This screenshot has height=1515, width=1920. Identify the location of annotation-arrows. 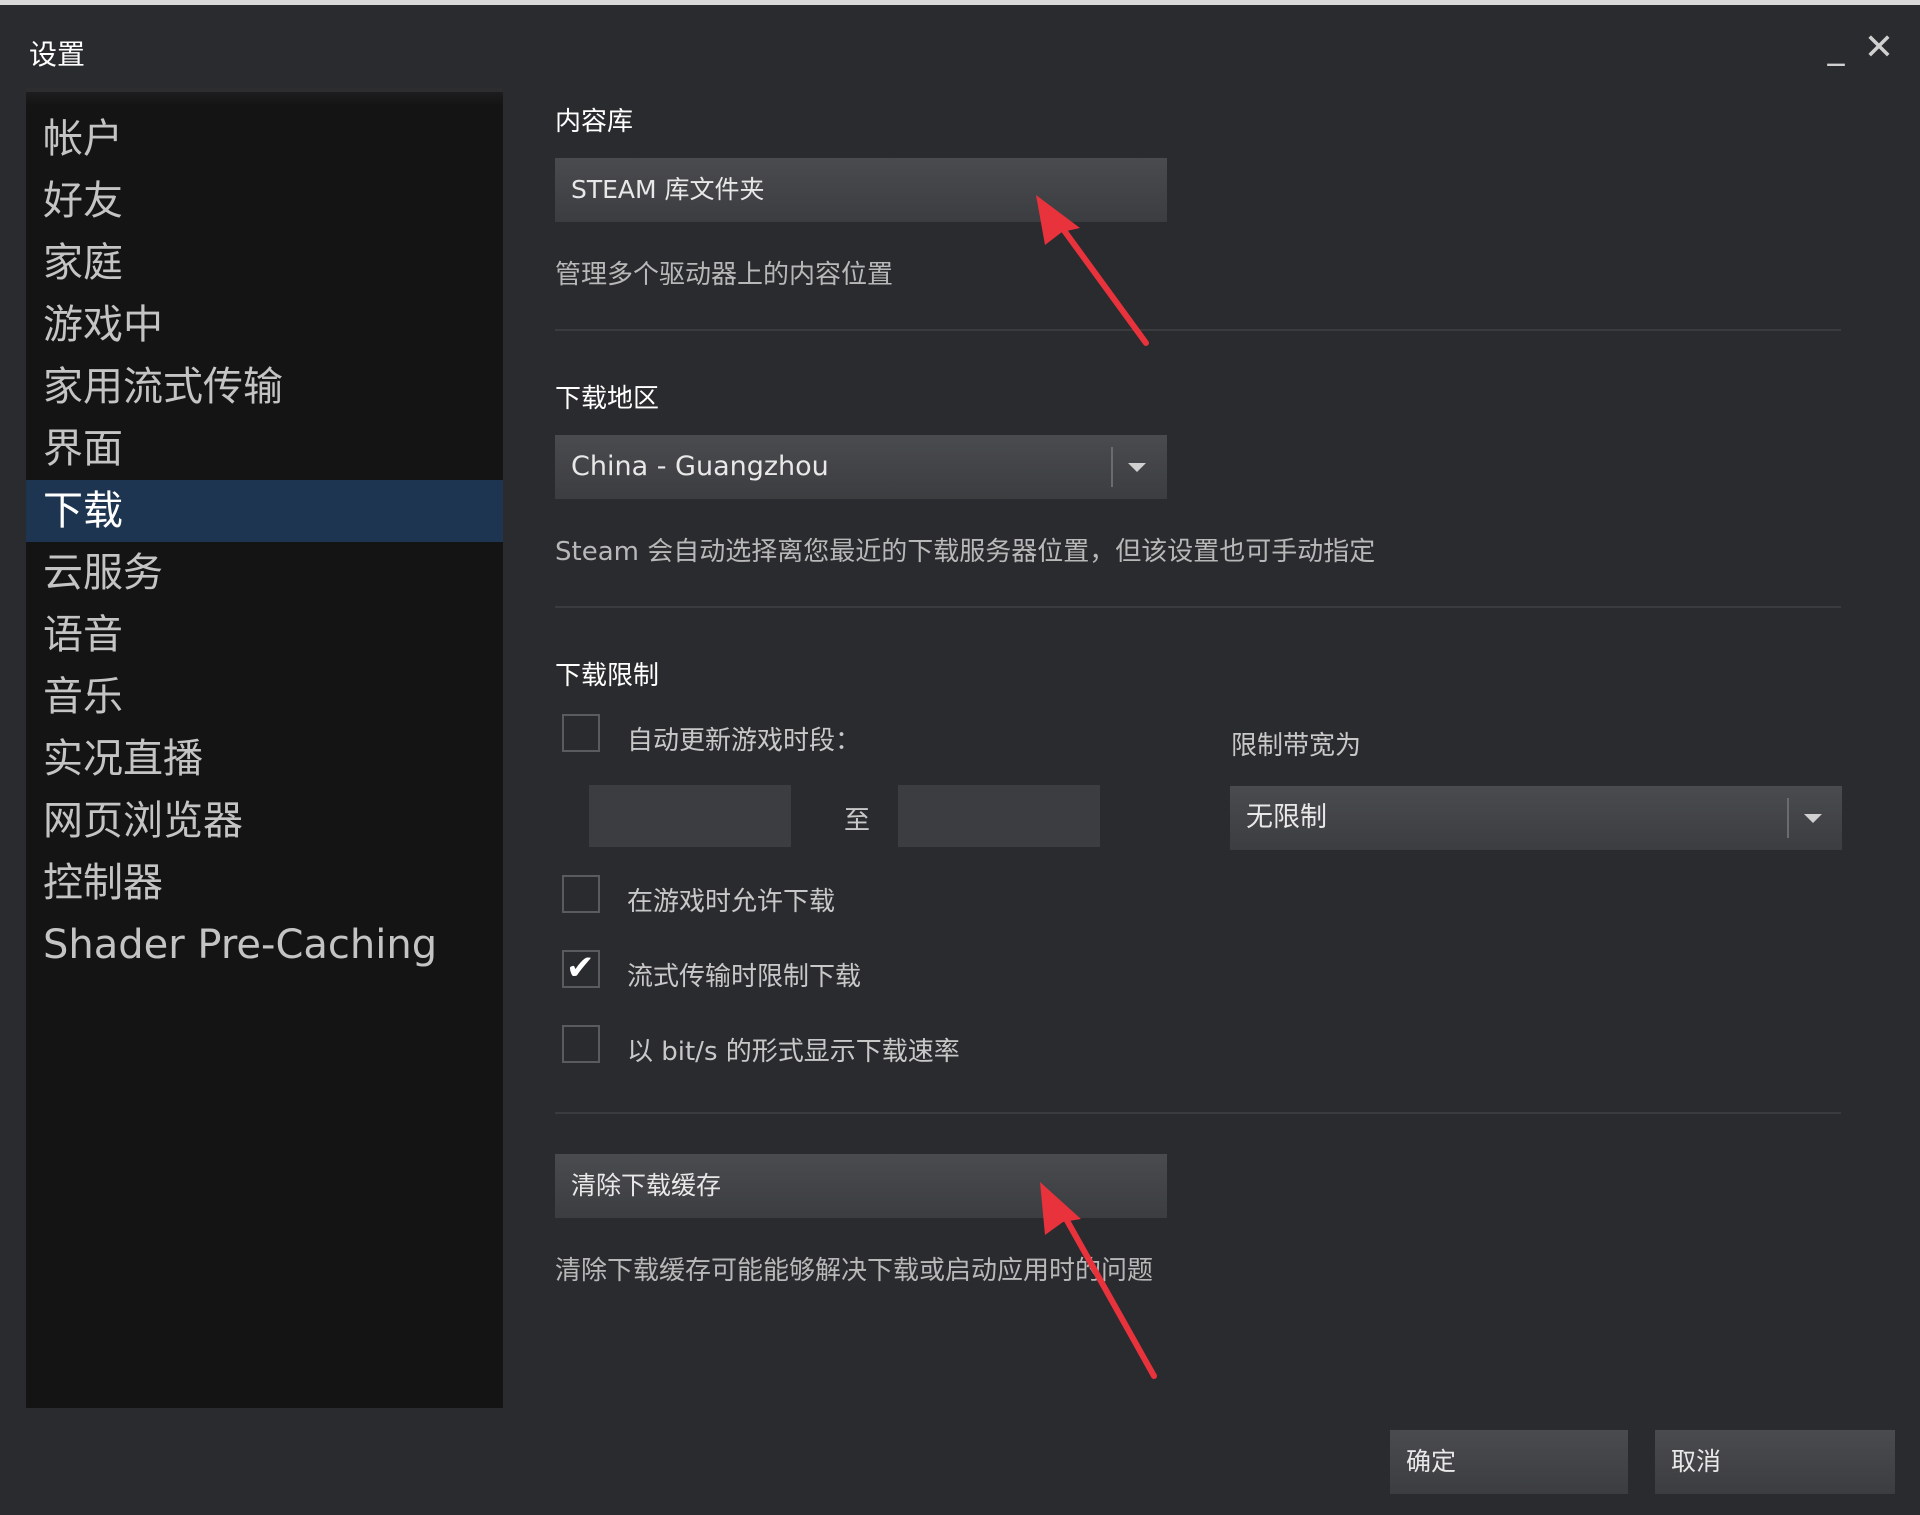
(1096, 787).